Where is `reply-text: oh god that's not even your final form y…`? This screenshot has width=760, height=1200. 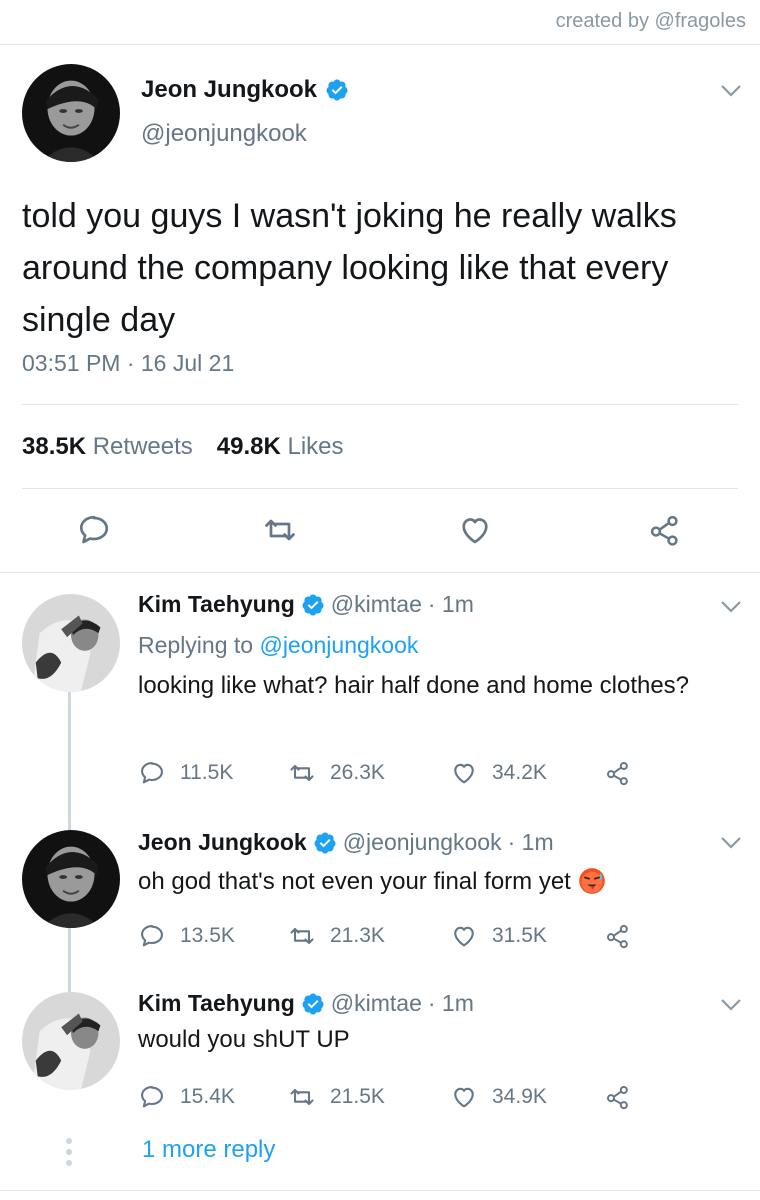
reply-text: oh god that's not even your final form y… is located at coordinates (438, 882).